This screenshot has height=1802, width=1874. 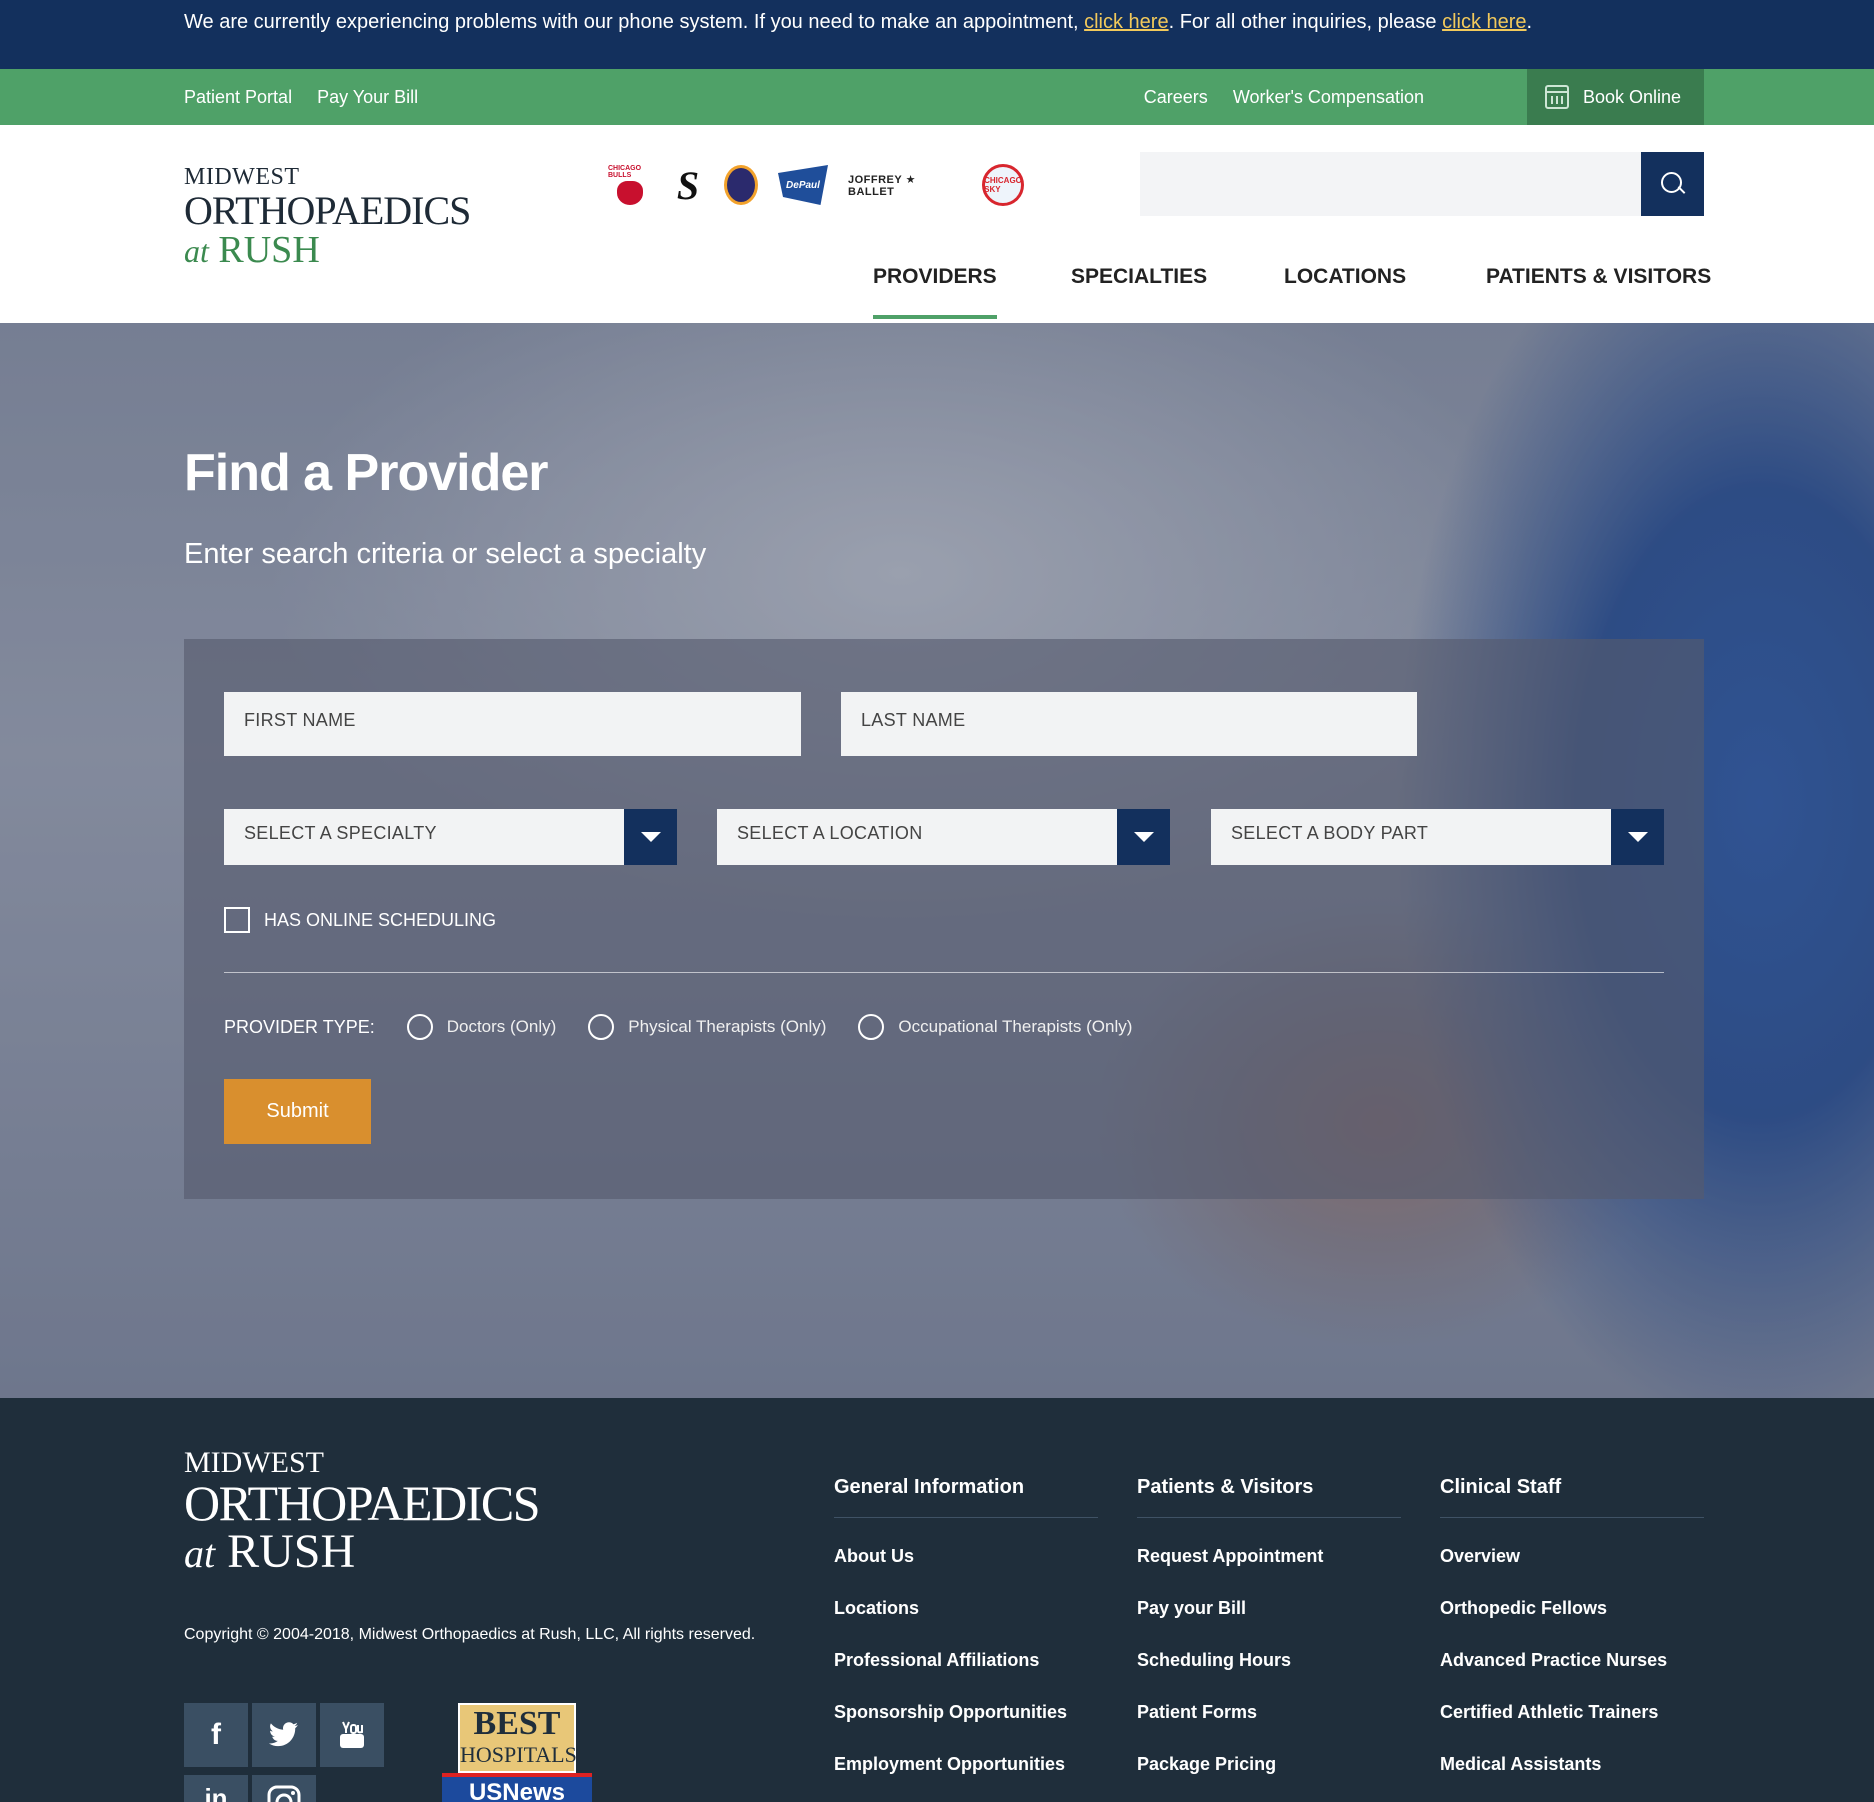 What do you see at coordinates (362, 1503) in the screenshot?
I see `footer-logo-line-2: ORTHOPAEDICS` at bounding box center [362, 1503].